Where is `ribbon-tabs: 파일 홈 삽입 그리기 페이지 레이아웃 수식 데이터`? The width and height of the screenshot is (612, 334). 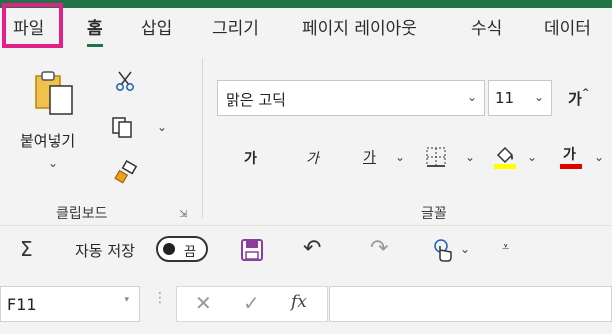 ribbon-tabs: 파일 홈 삽입 그리기 페이지 레이아웃 수식 데이터 is located at coordinates (306, 29).